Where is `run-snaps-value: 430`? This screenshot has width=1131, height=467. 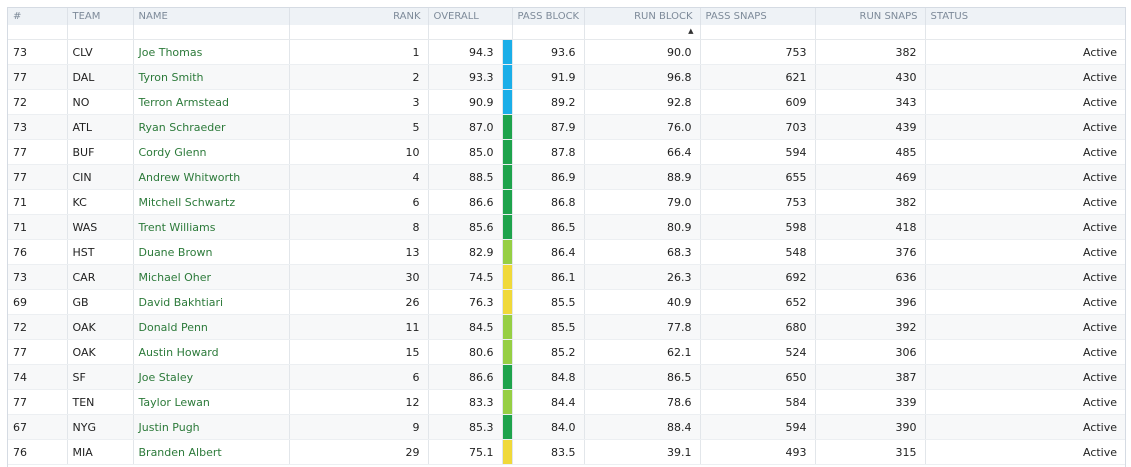 run-snaps-value: 430 is located at coordinates (870, 77).